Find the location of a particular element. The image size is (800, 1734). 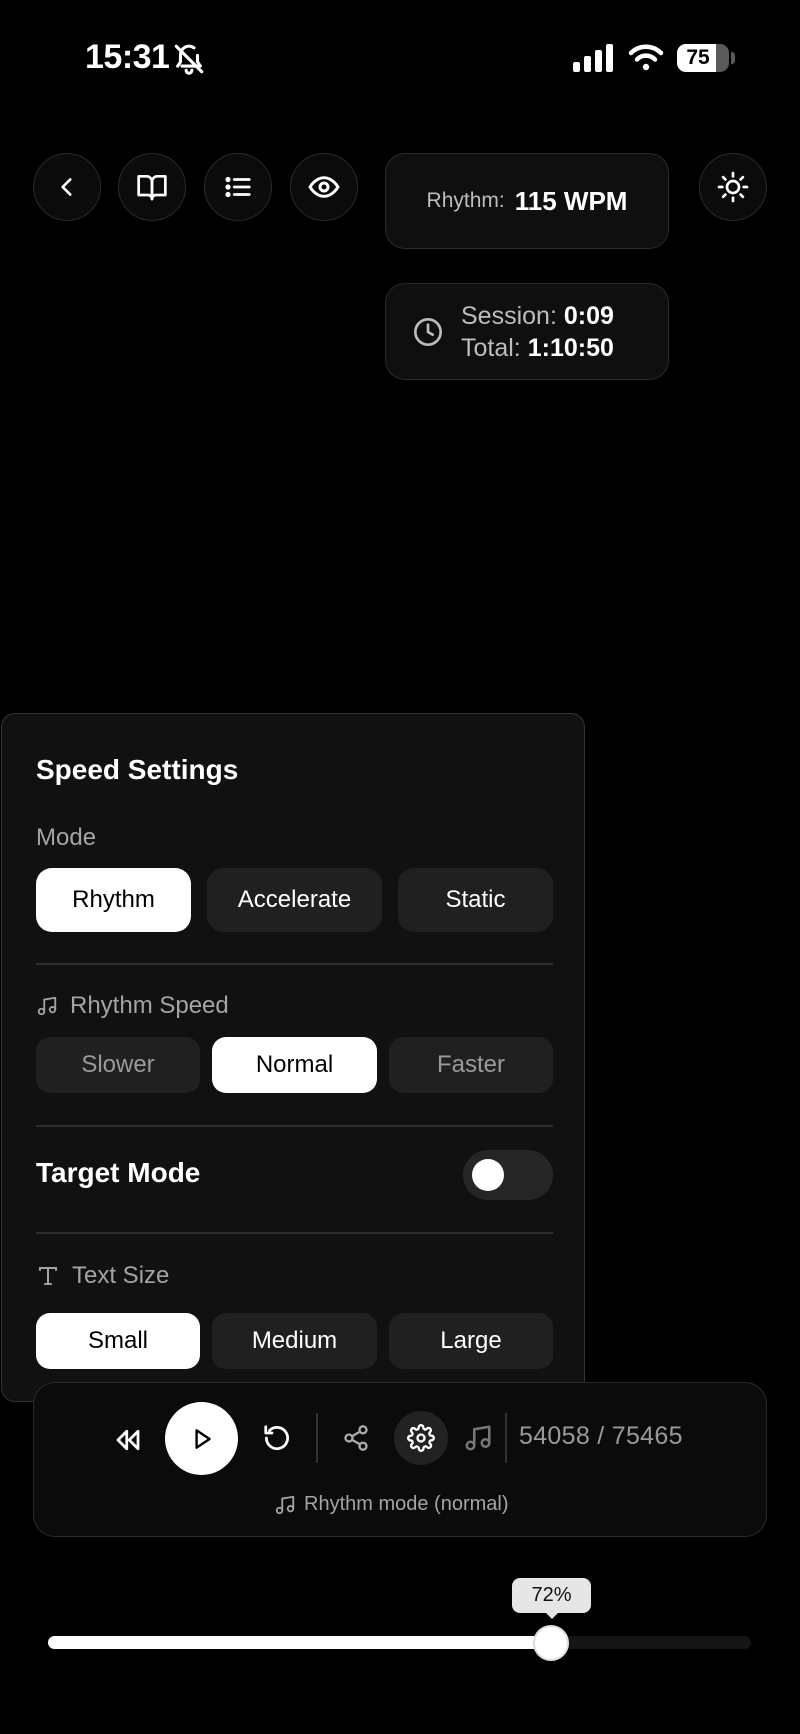

sun-icon is located at coordinates (733, 187).